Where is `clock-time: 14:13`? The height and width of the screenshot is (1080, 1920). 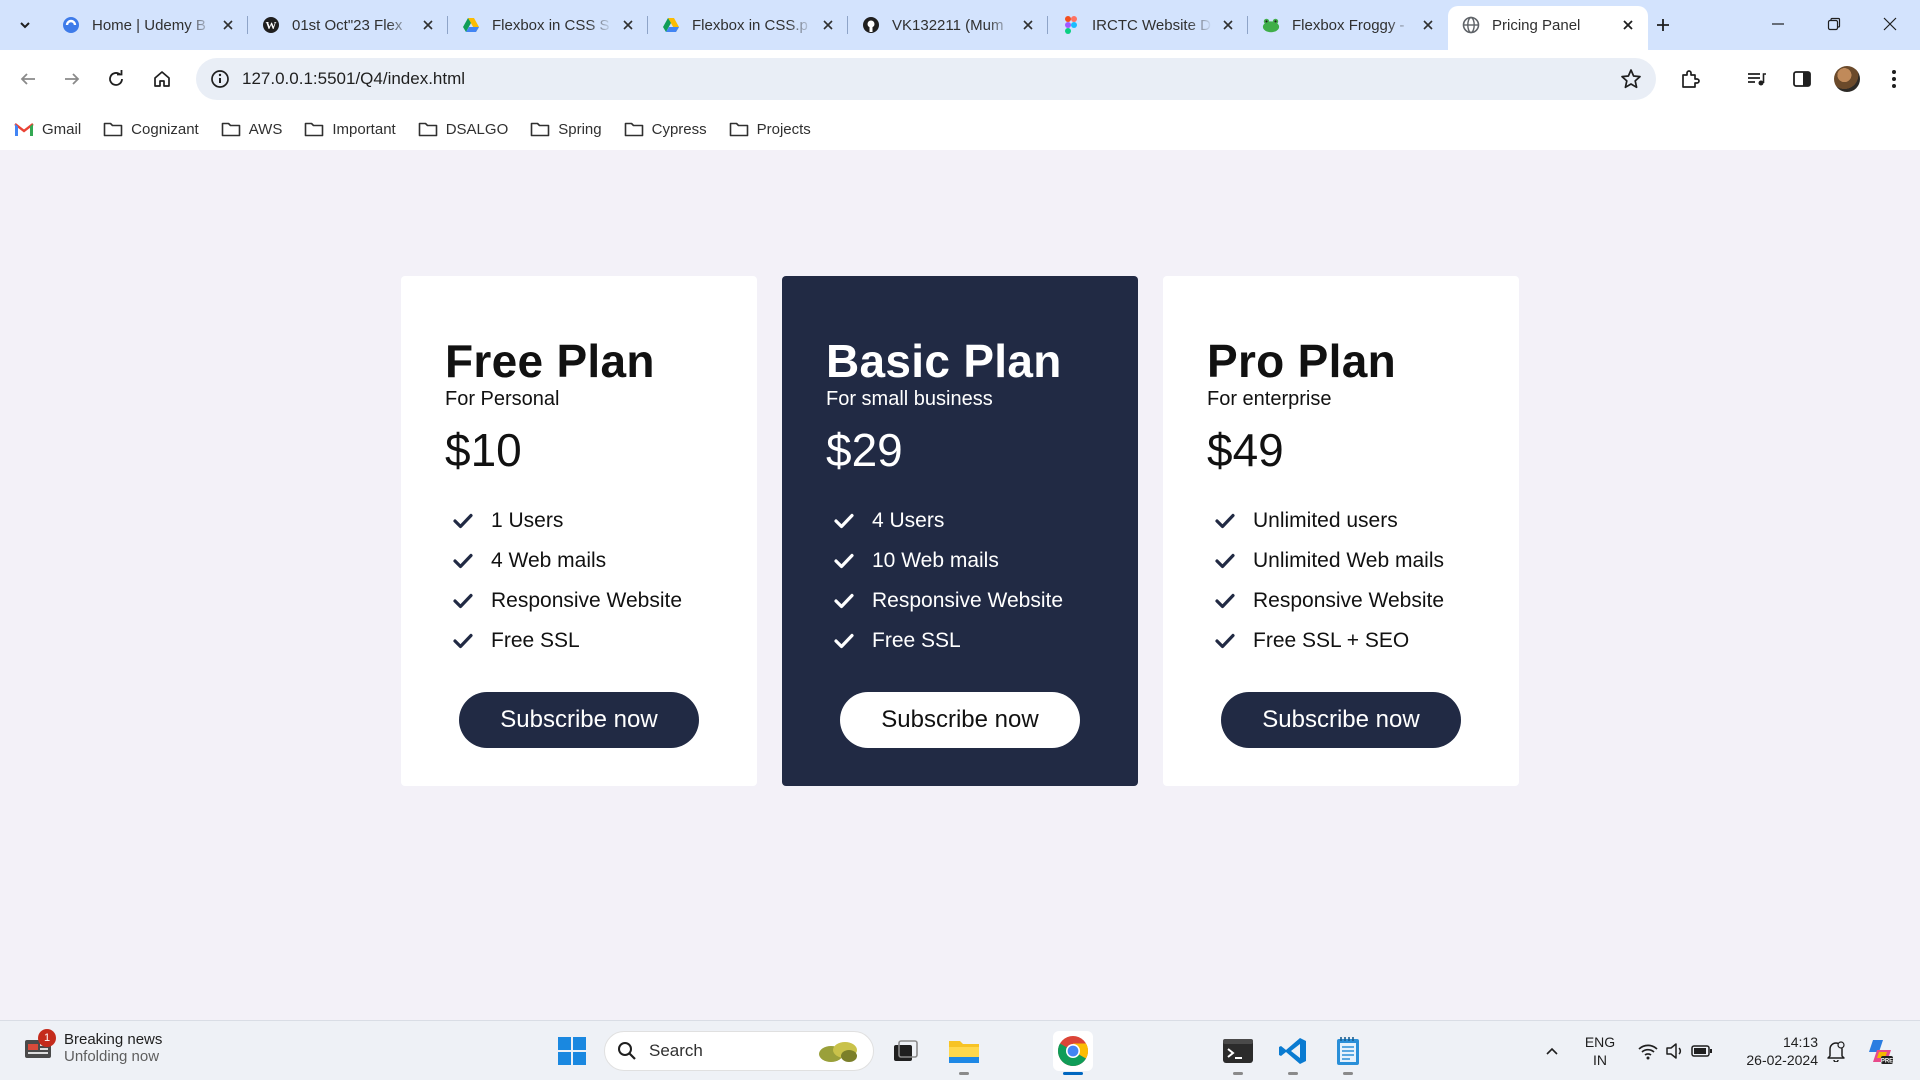 clock-time: 14:13 is located at coordinates (1800, 1042).